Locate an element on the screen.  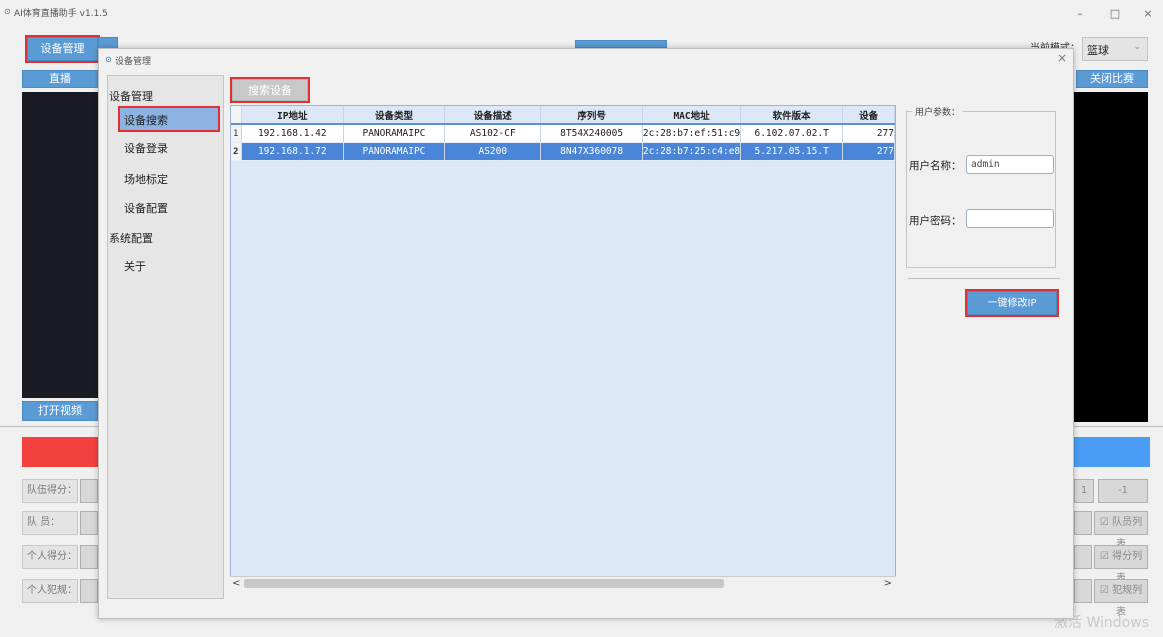
close-match-button: 关闭比赛 is located at coordinates (1112, 79).